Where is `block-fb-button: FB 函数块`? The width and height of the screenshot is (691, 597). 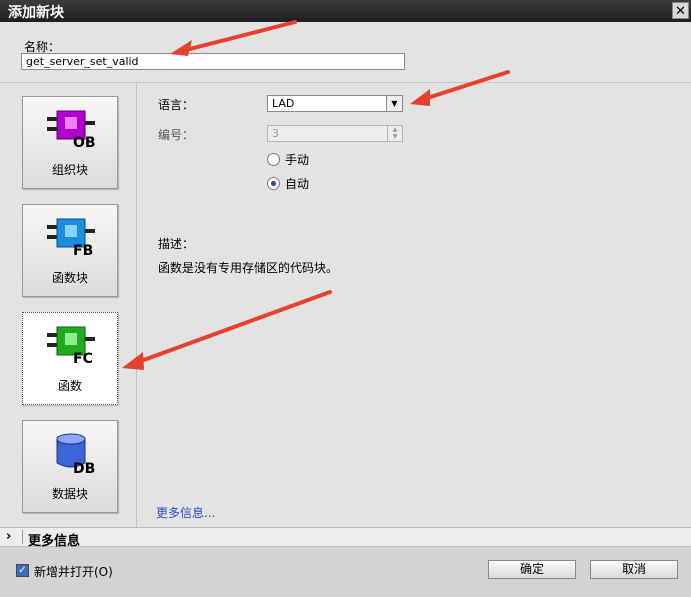
block-fb-button: FB 函数块 is located at coordinates (70, 250).